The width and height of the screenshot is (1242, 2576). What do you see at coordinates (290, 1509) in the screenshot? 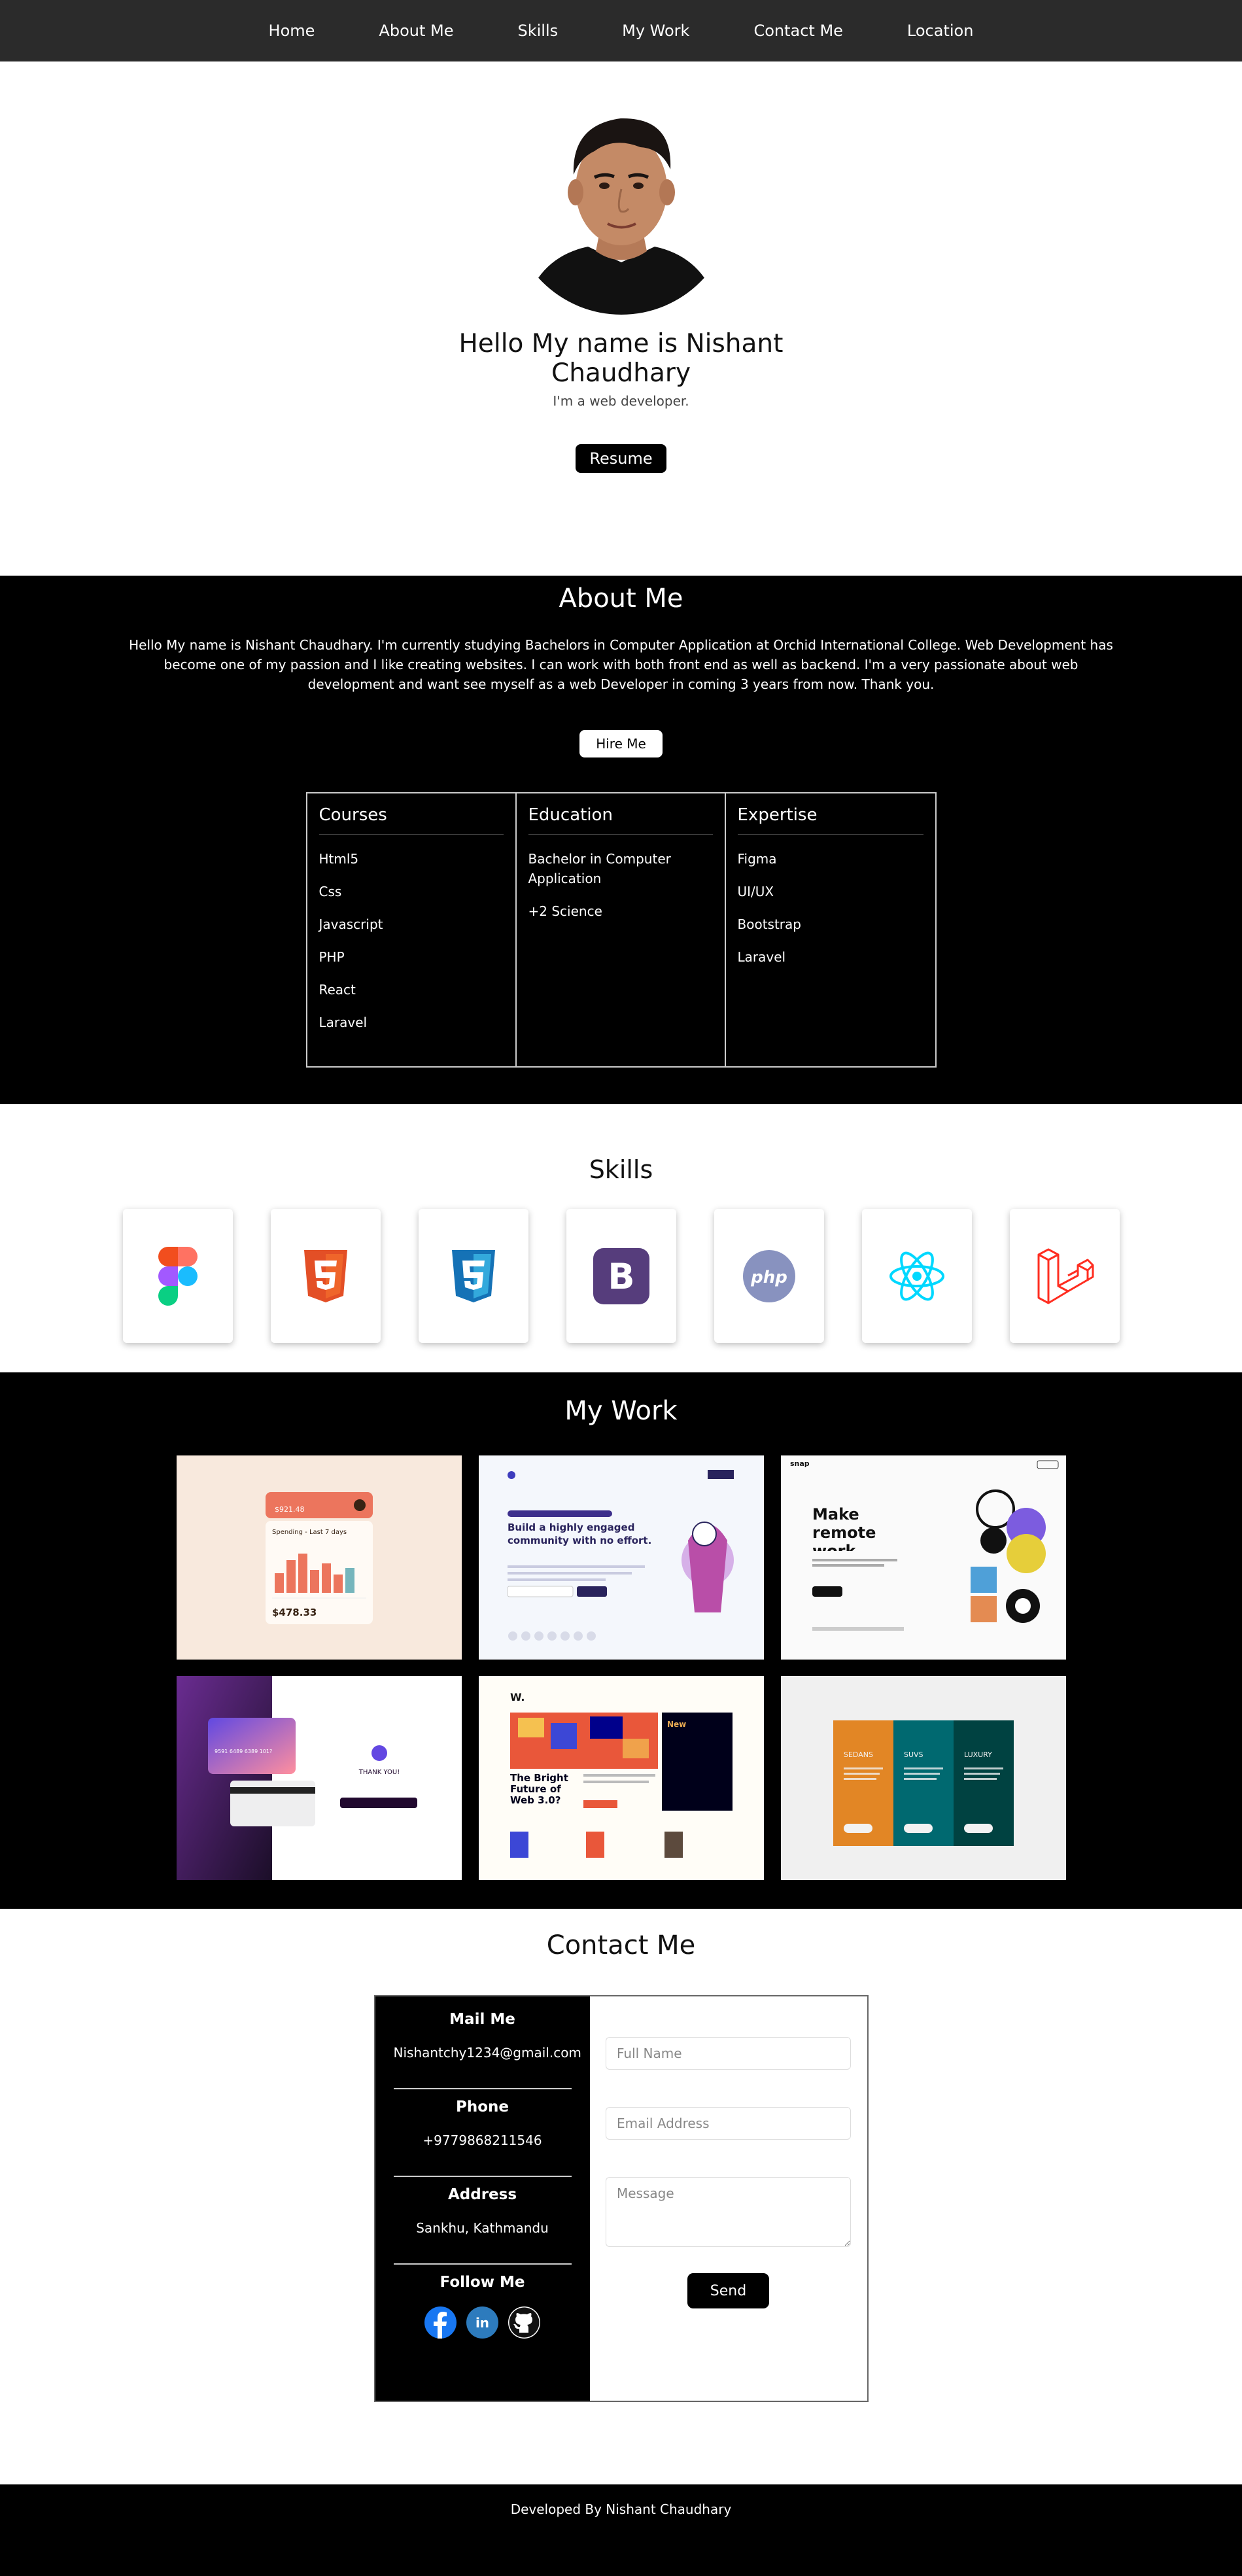
I see `expenses-balance: $921.48` at bounding box center [290, 1509].